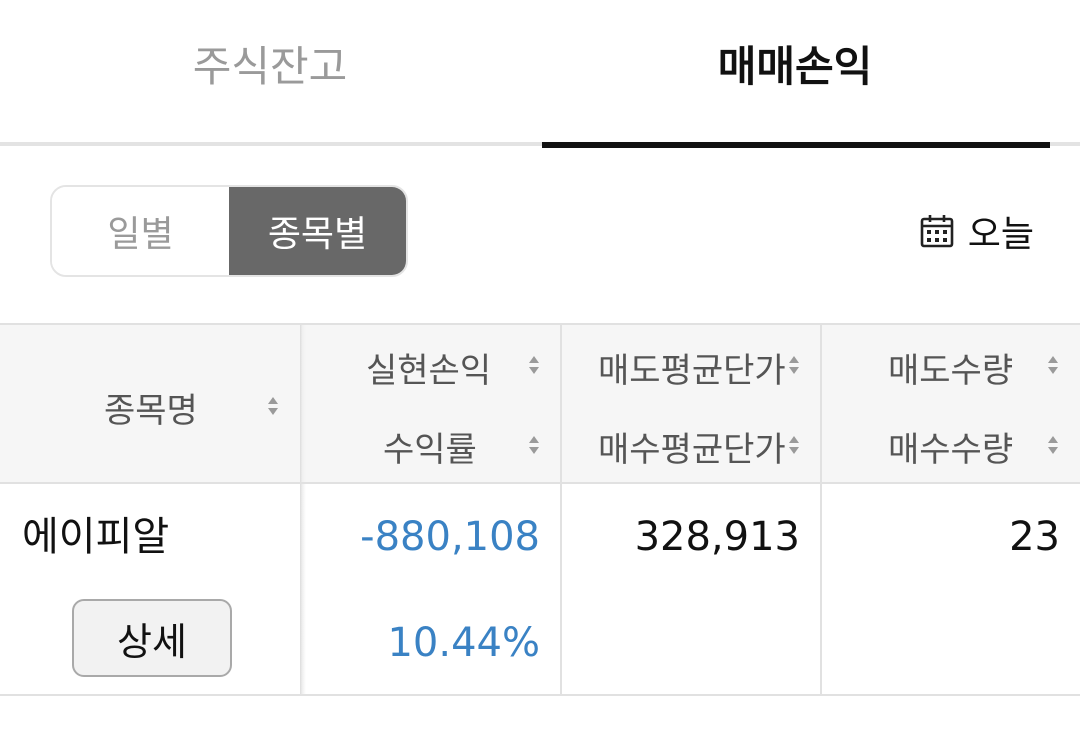 The image size is (1080, 744). I want to click on header-return-rate-label: 수익률, so click(430, 450).